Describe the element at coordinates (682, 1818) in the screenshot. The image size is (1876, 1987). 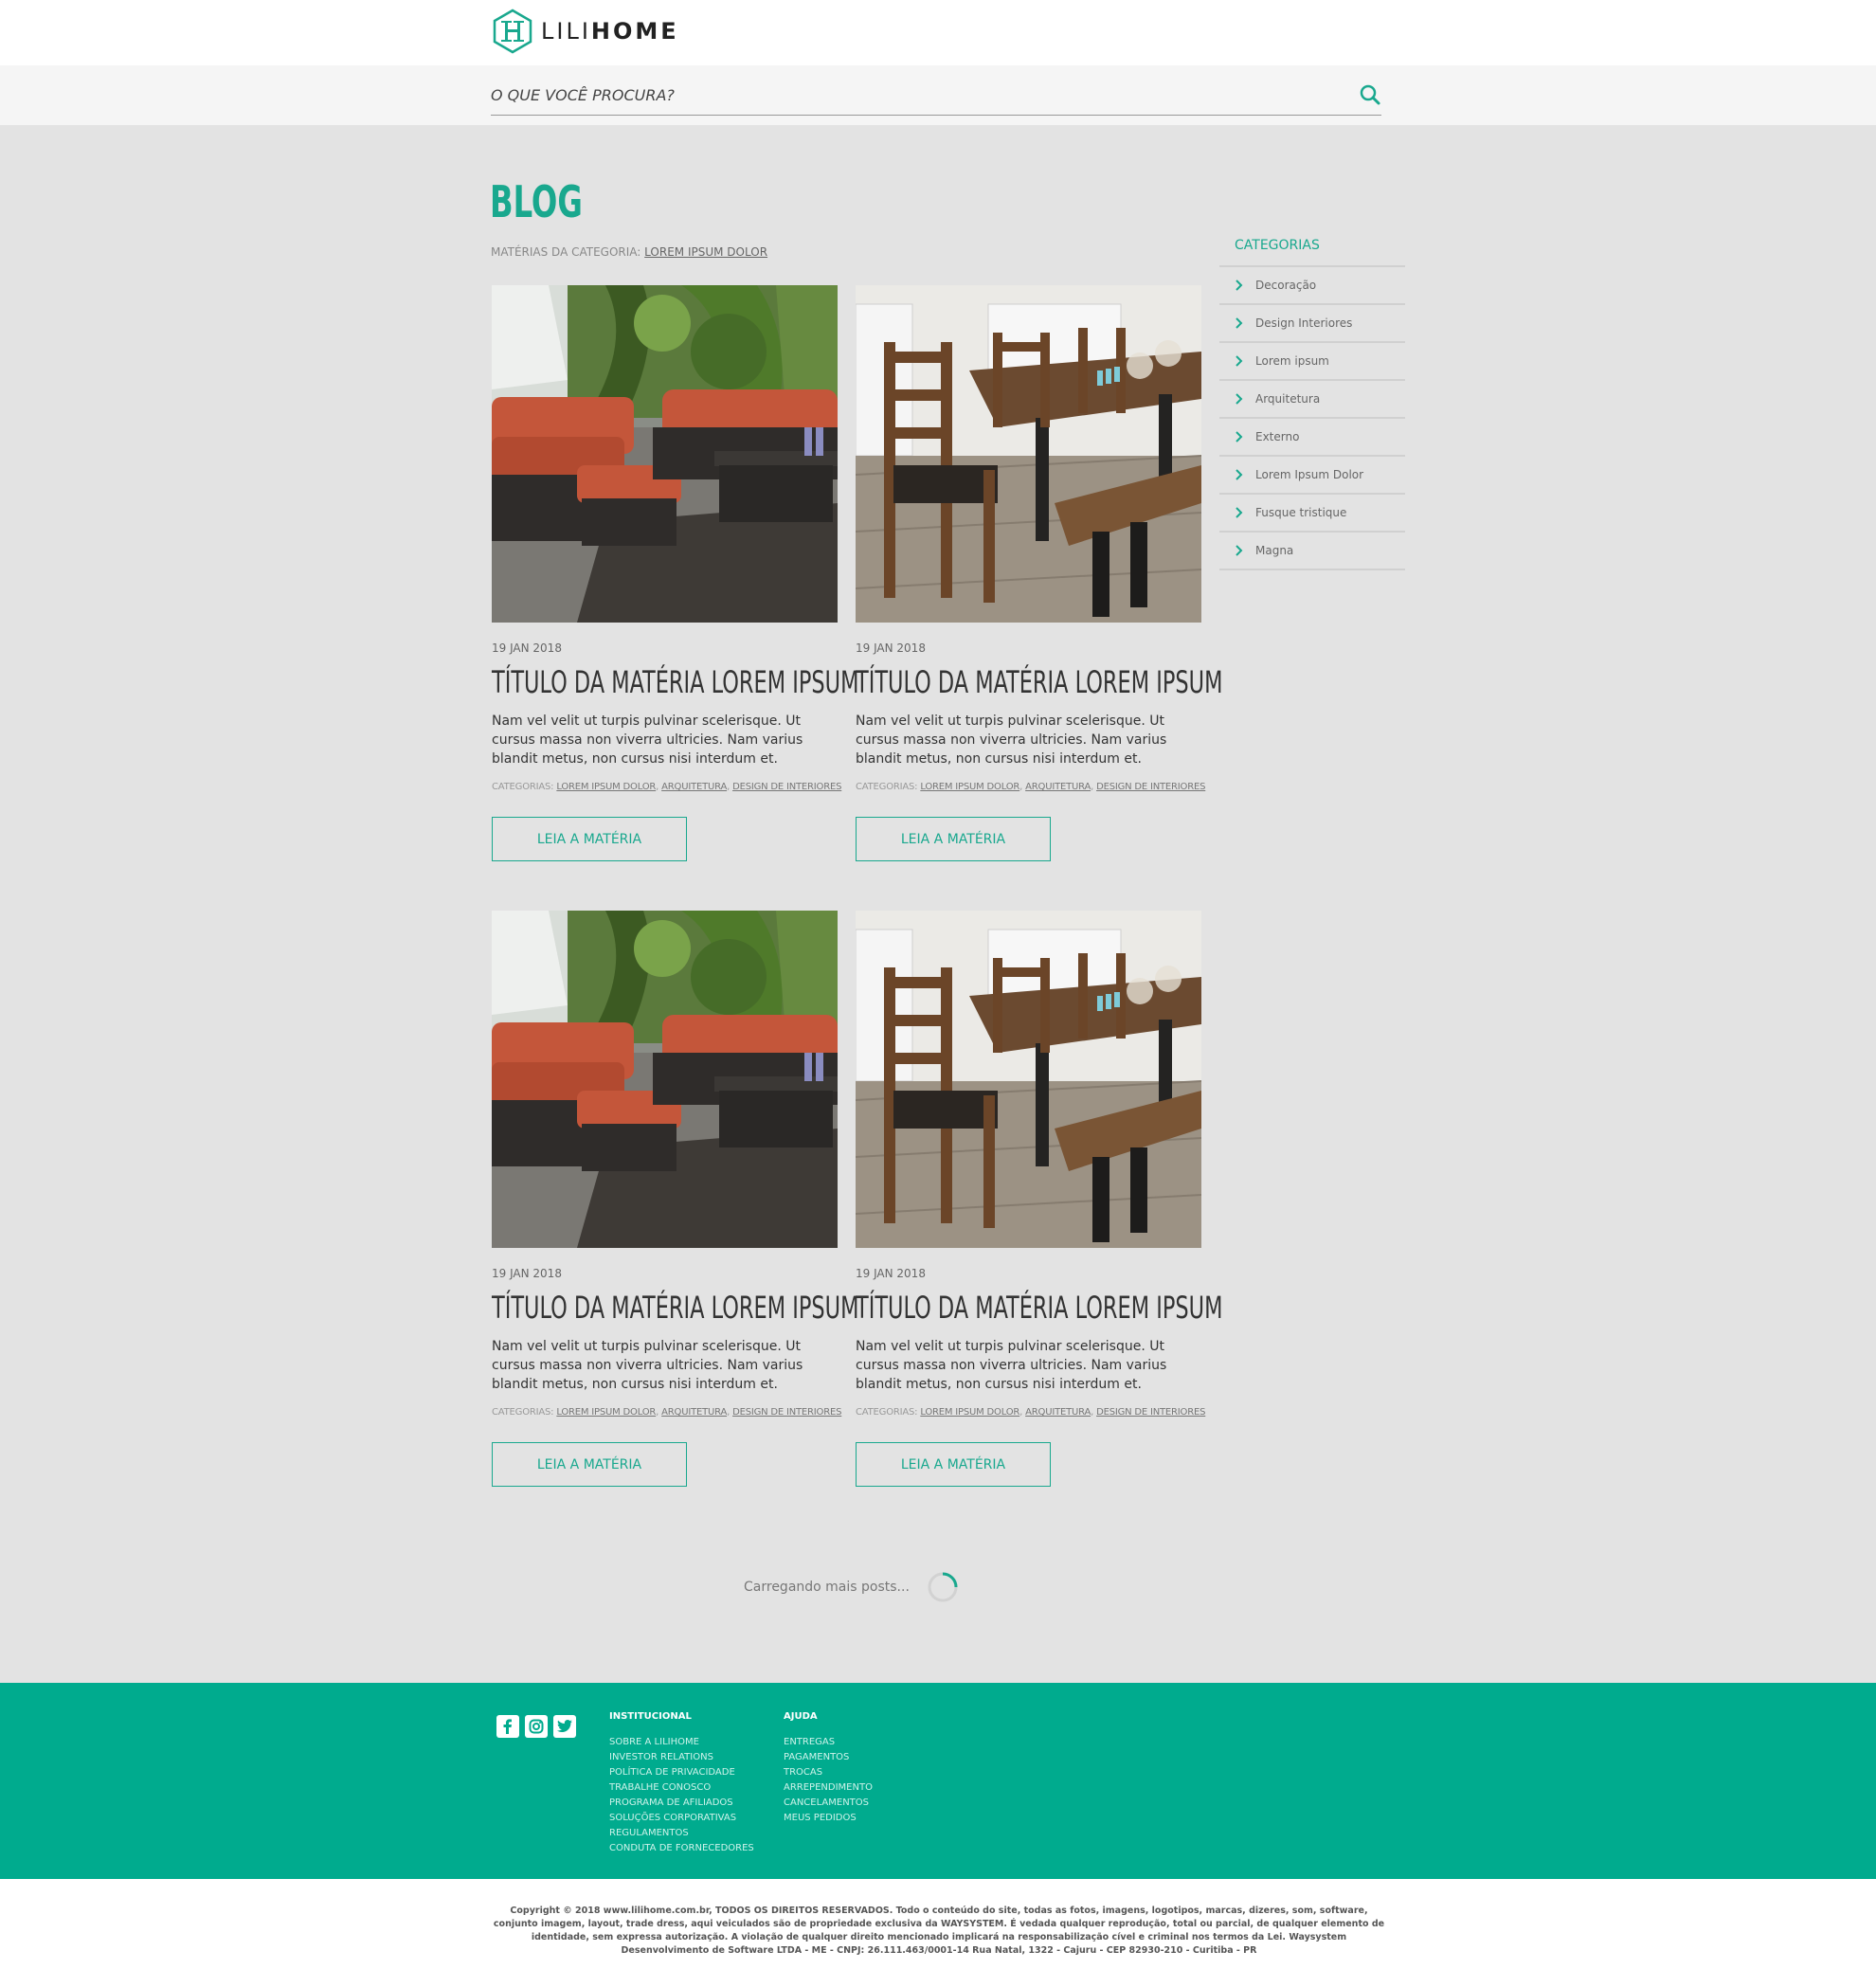
I see `footer-link: SOLUÇÕES CORPORATIVAS` at that location.